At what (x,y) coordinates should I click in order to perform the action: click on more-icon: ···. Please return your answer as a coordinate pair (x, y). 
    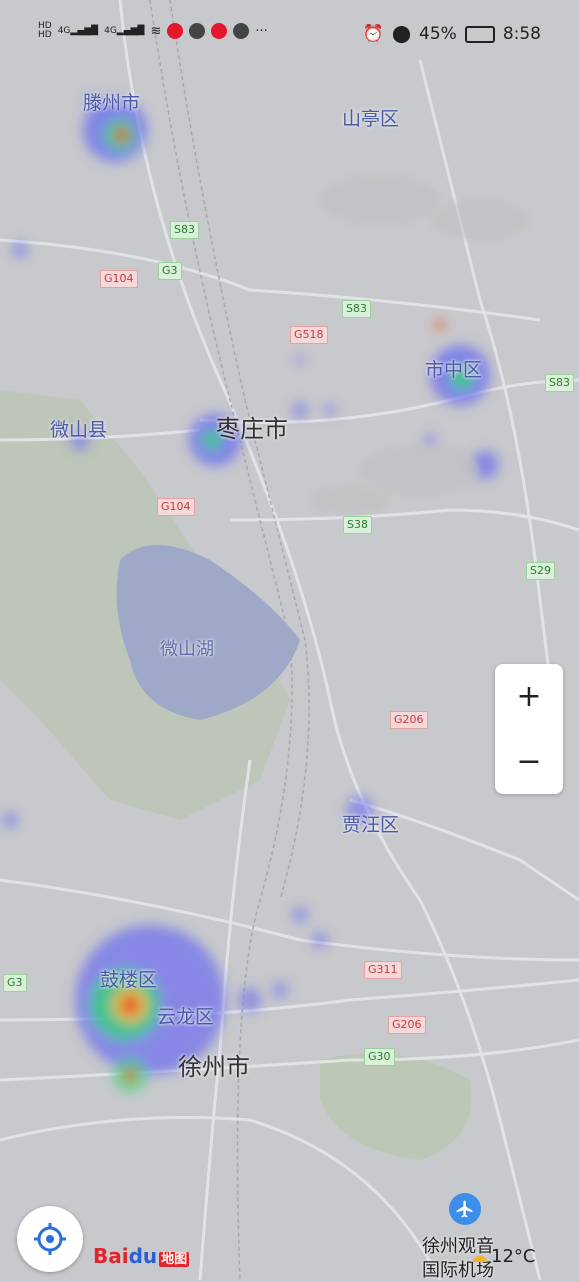
    Looking at the image, I should click on (261, 31).